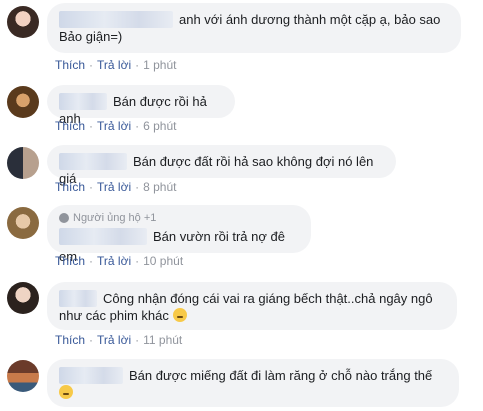  I want to click on comment-actions: Thích · Trả lời · 1 phút, so click(116, 65).